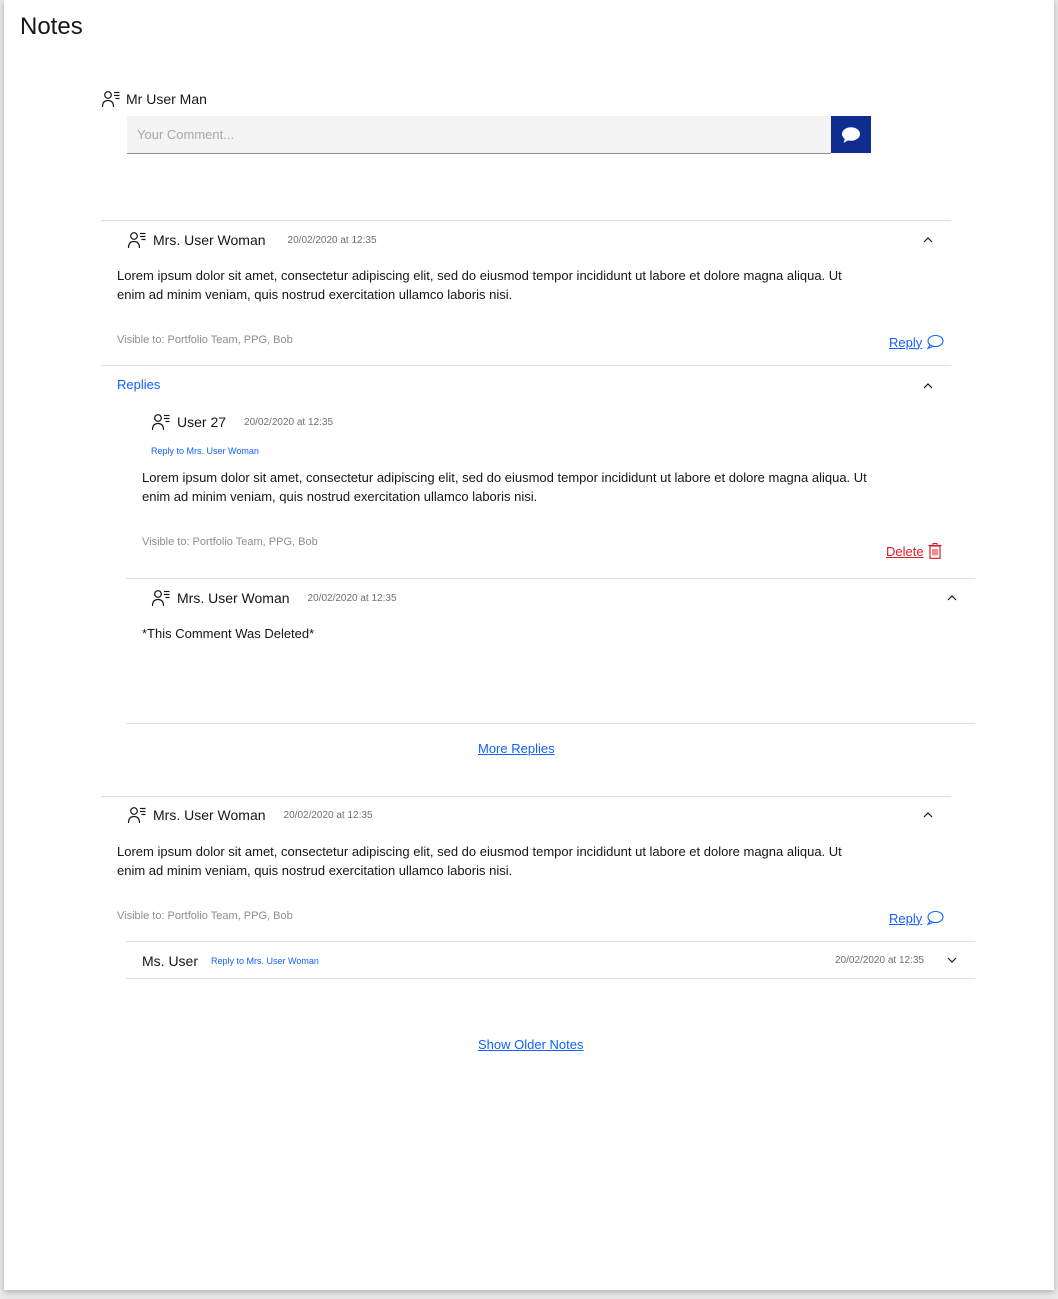 This screenshot has height=1299, width=1058. What do you see at coordinates (166, 99) in the screenshot?
I see `composer-user-name: Mr User Man` at bounding box center [166, 99].